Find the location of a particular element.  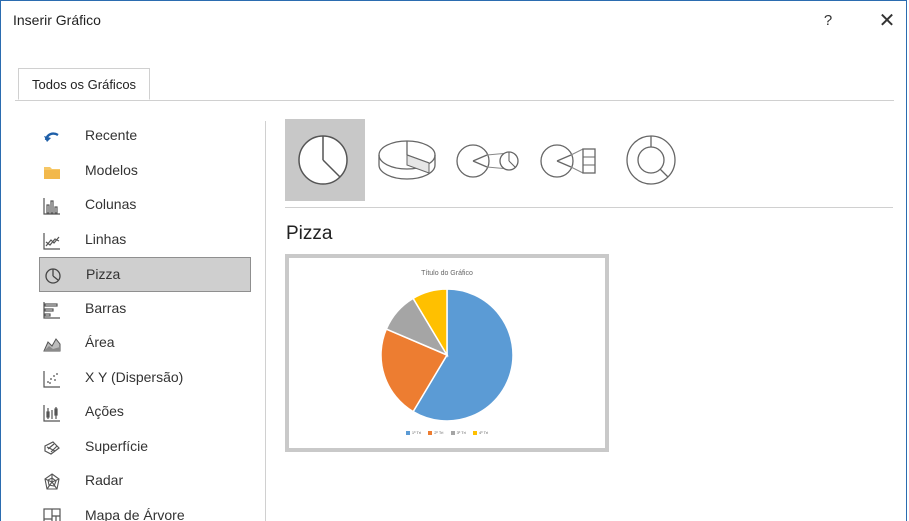

radar-chart-icon is located at coordinates (52, 481).